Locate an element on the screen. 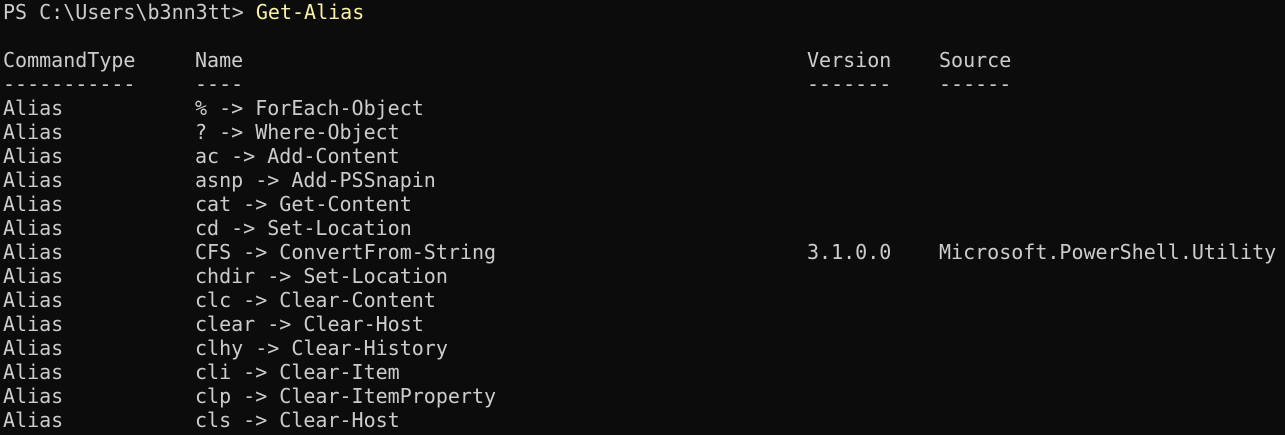  table-row: Alias asnp -> Add-PSSnapin is located at coordinates (644, 180).